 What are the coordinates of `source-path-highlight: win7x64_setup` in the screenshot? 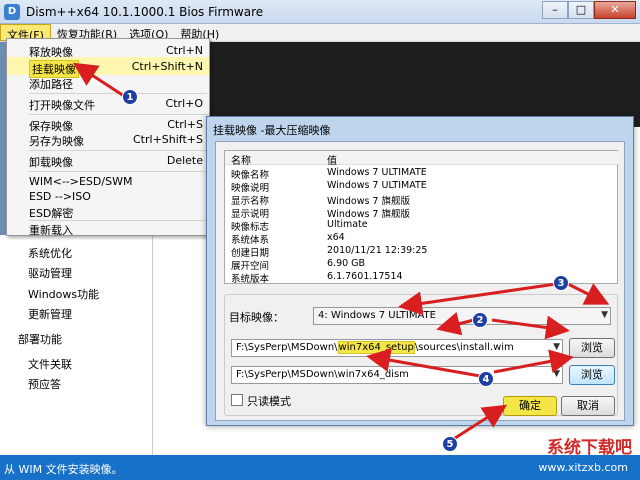 It's located at (376, 347).